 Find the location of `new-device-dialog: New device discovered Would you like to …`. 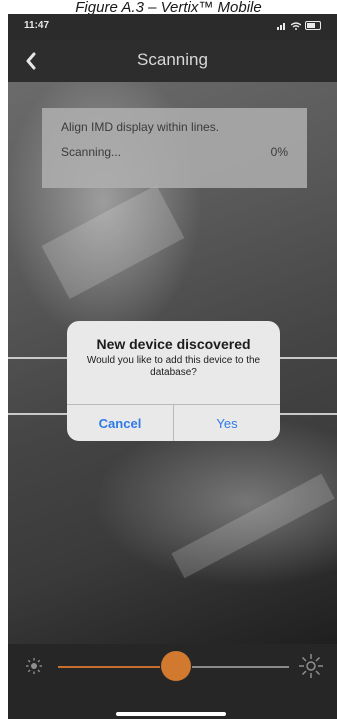

new-device-dialog: New device discovered Would you like to … is located at coordinates (173, 381).